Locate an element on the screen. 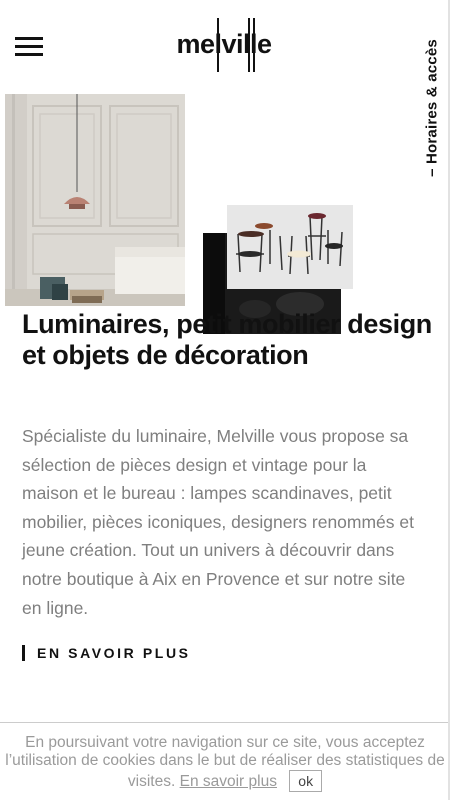 This screenshot has width=450, height=800. logo: melville is located at coordinates (224, 45).